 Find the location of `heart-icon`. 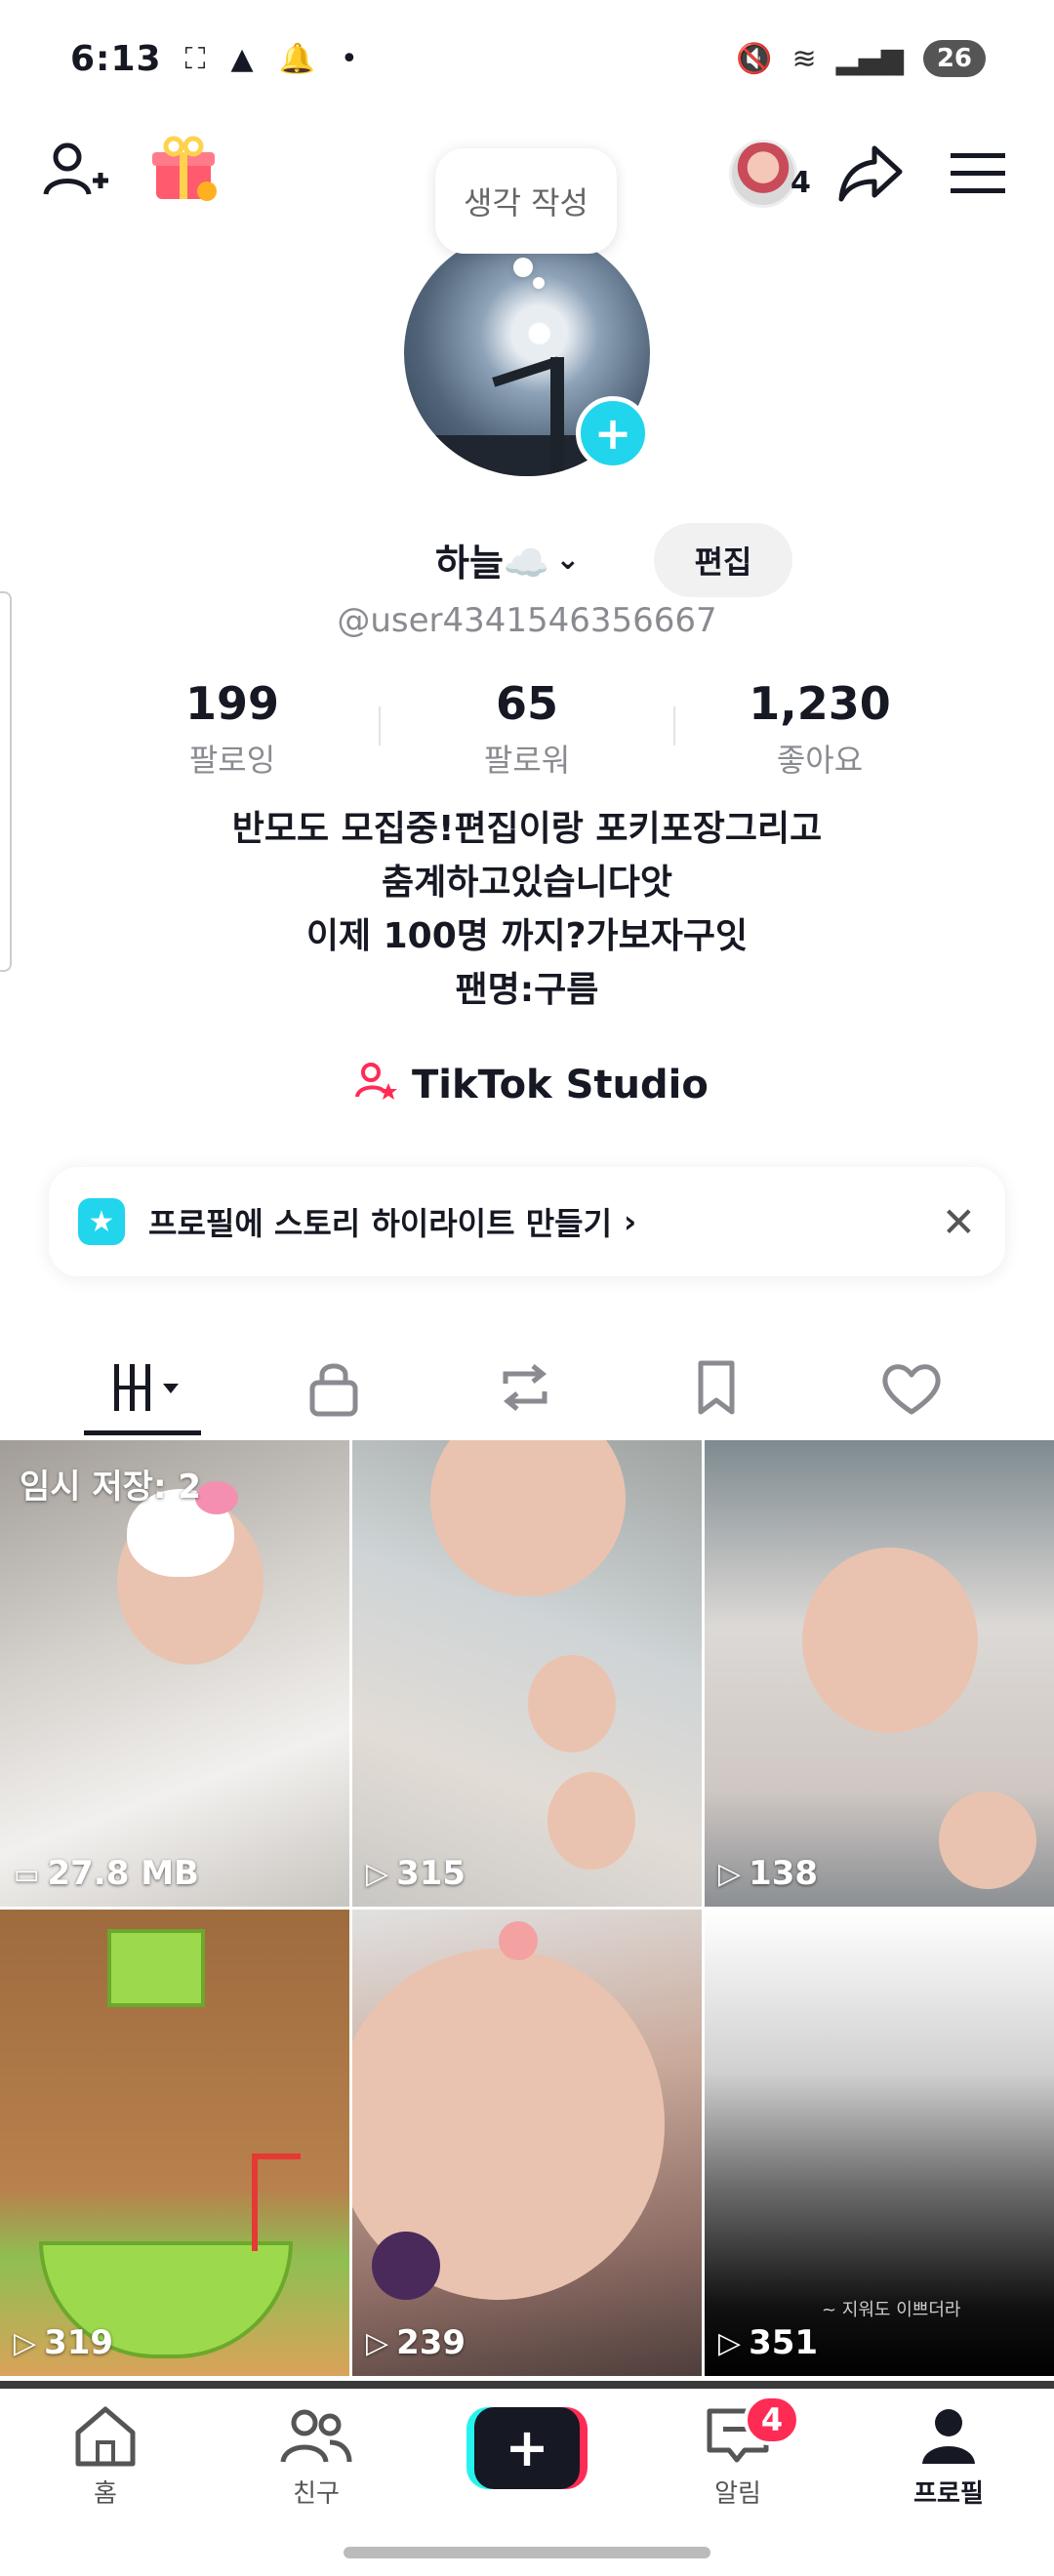

heart-icon is located at coordinates (912, 1389).